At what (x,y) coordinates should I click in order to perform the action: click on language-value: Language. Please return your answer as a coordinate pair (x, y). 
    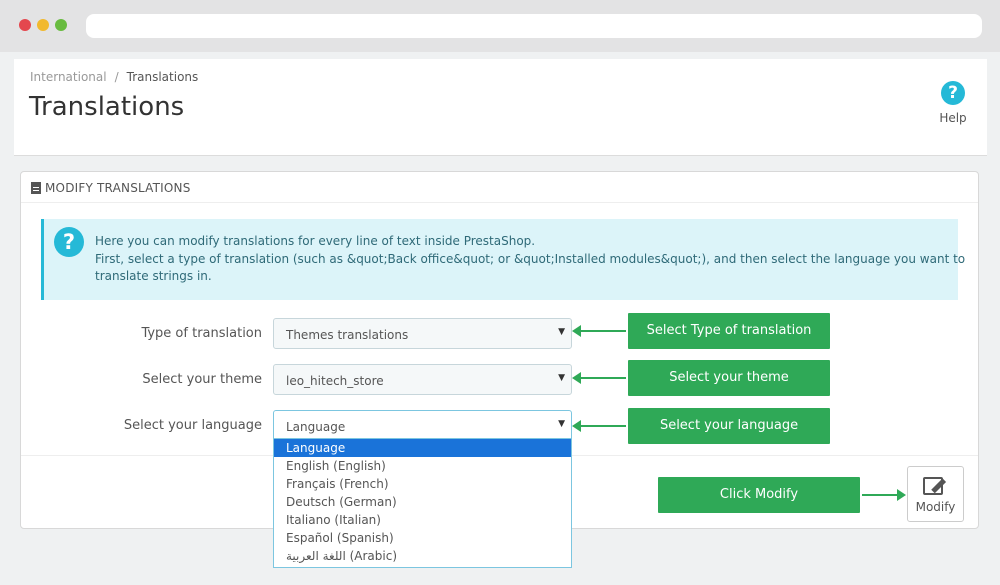
    Looking at the image, I should click on (316, 427).